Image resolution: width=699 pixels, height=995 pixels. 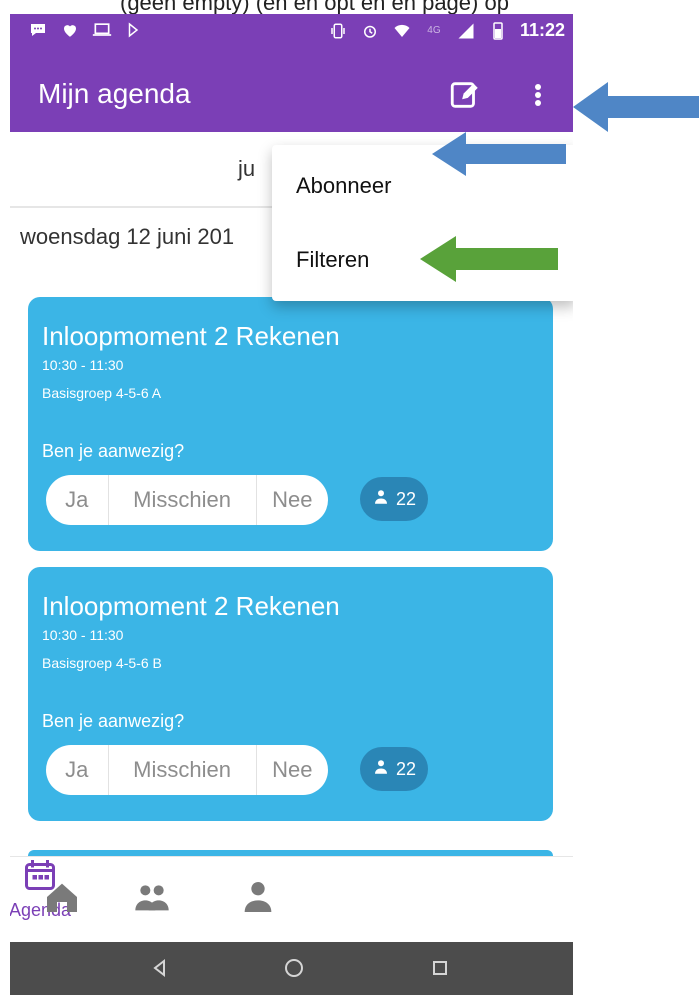 I want to click on video-icon, so click(x=134, y=30).